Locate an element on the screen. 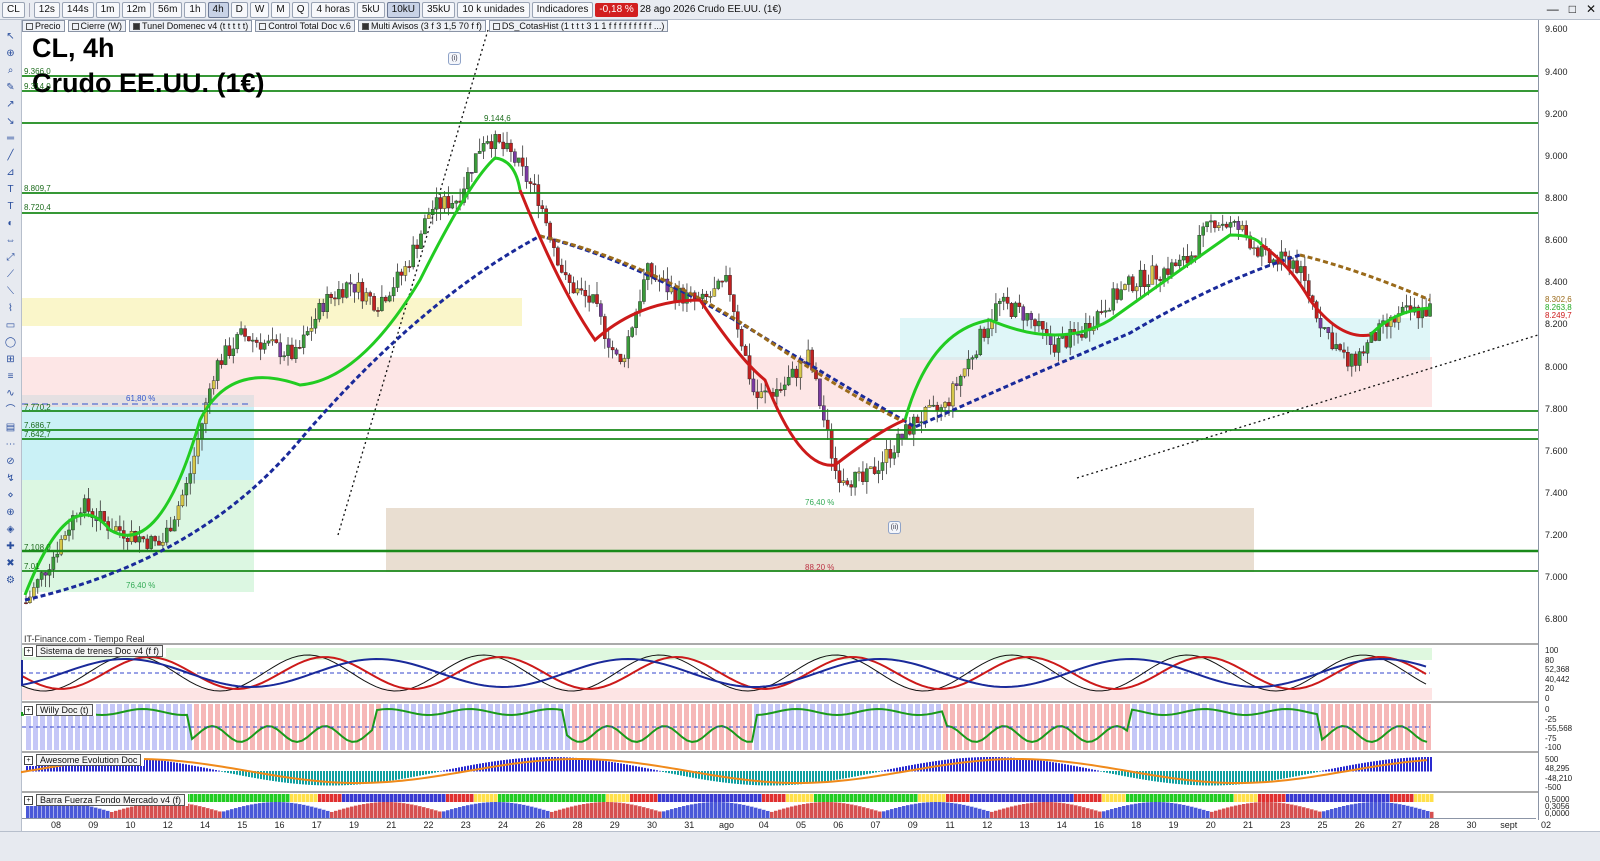 This screenshot has width=1600, height=861. drawing-tool-icon: ✖ is located at coordinates (11, 564).